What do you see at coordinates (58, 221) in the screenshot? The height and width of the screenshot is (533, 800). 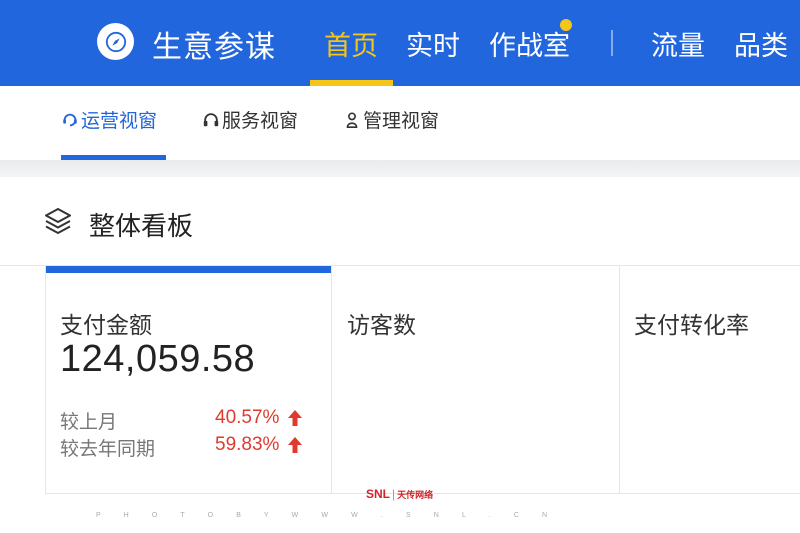 I see `layers-icon` at bounding box center [58, 221].